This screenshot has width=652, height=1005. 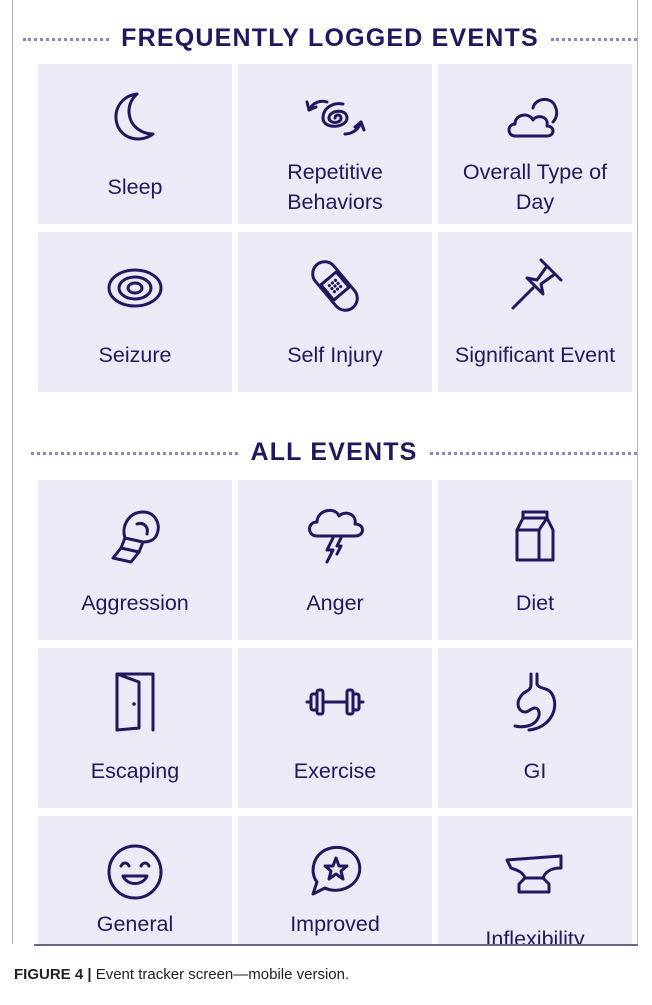 I want to click on tile-escaping: Escaping, so click(x=135, y=728).